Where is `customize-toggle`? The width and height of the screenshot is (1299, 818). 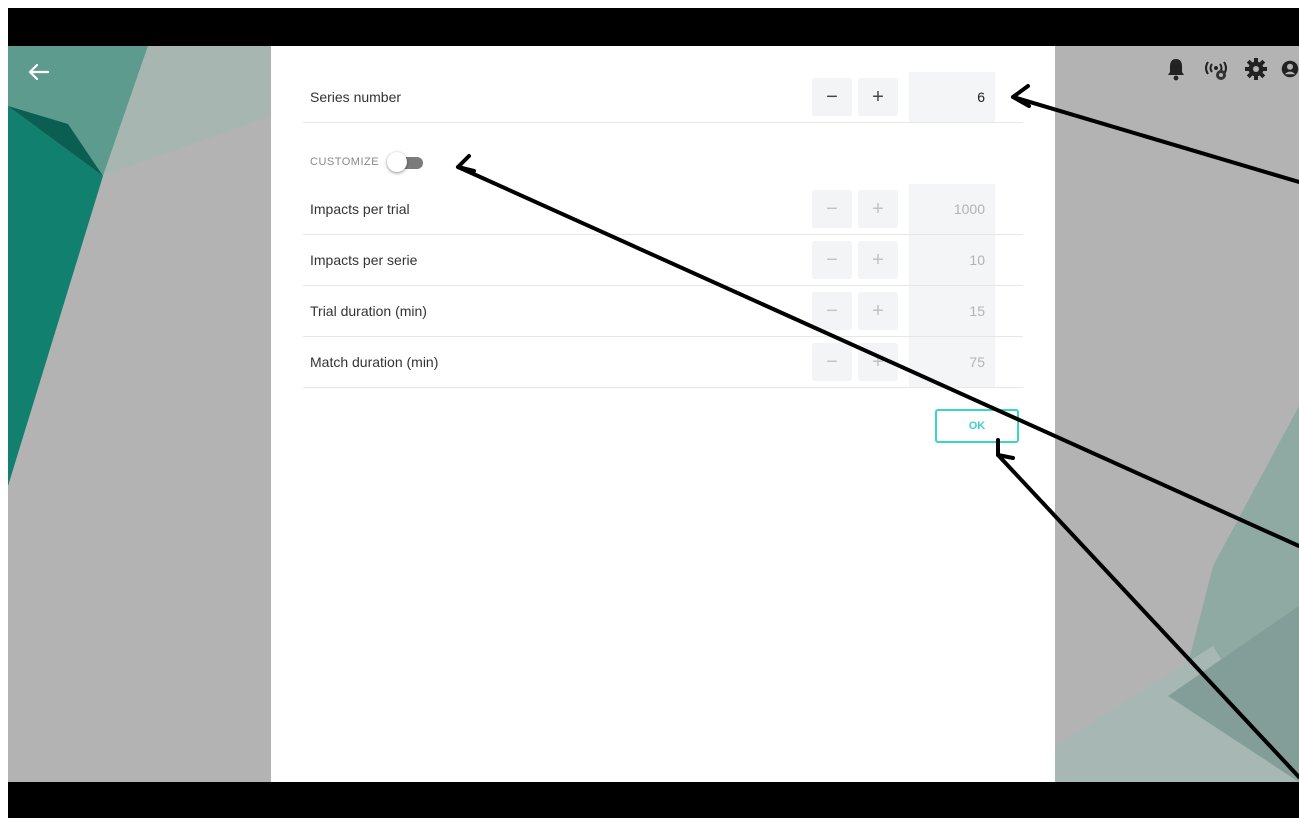 customize-toggle is located at coordinates (405, 162).